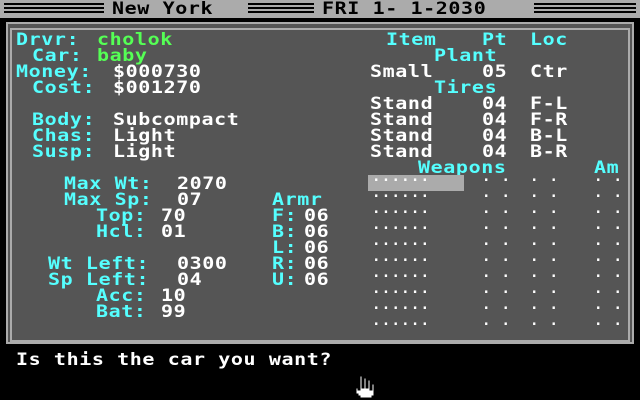  Describe the element at coordinates (64, 150) in the screenshot. I see `suspension-label: Susp:` at that location.